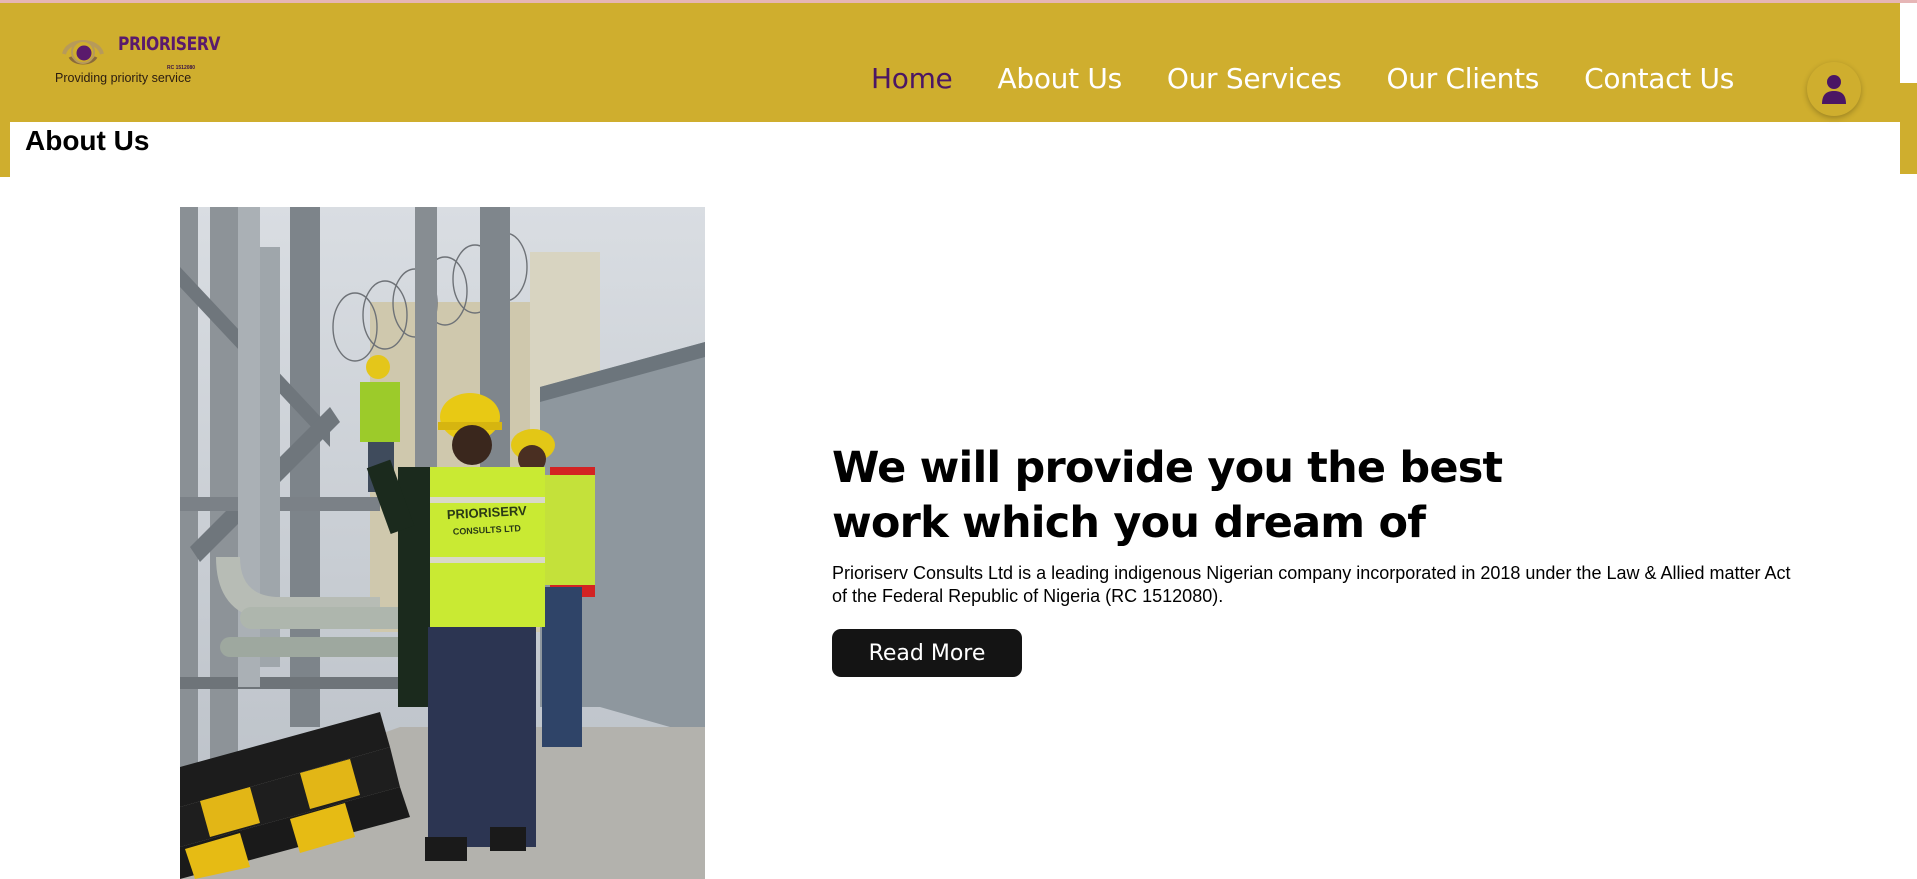 This screenshot has height=879, width=1917. I want to click on header-edge-left, so click(5, 149).